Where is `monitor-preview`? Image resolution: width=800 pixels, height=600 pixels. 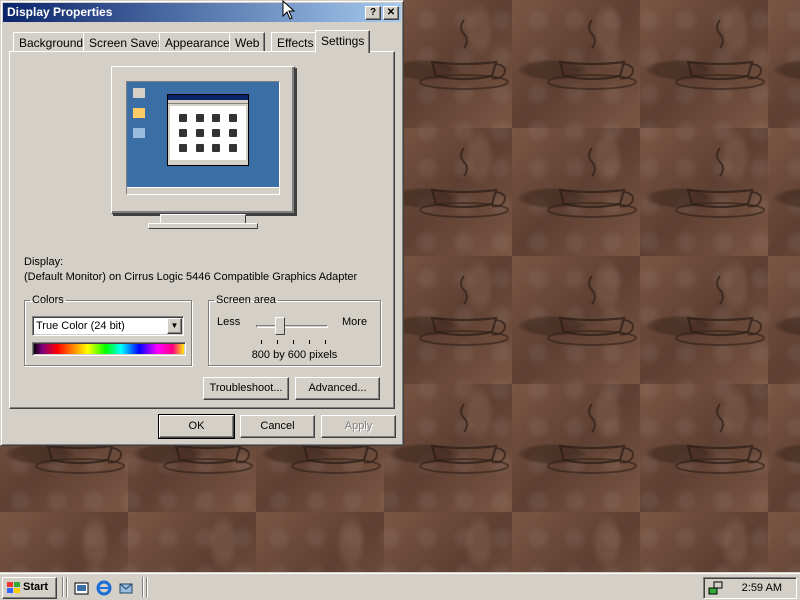 monitor-preview is located at coordinates (203, 140).